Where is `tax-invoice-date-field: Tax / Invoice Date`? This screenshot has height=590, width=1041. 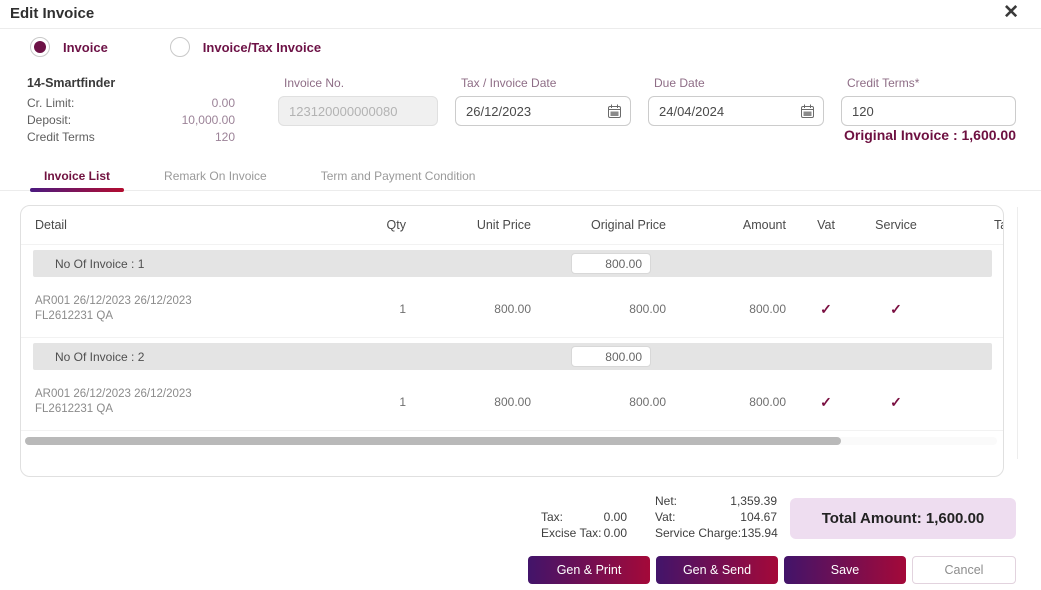 tax-invoice-date-field: Tax / Invoice Date is located at coordinates (543, 101).